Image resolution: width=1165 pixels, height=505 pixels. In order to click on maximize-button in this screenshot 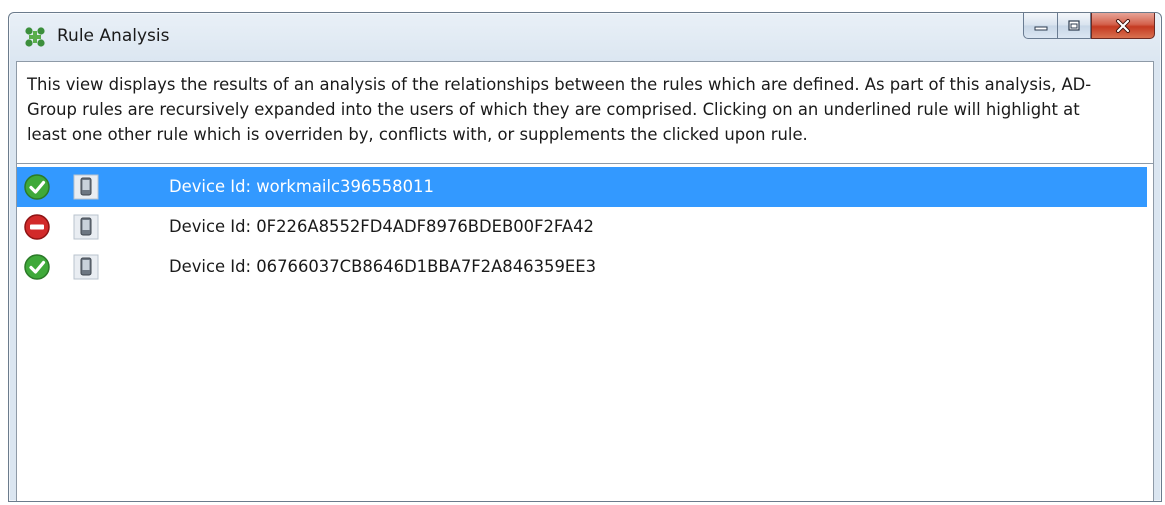, I will do `click(1074, 26)`.